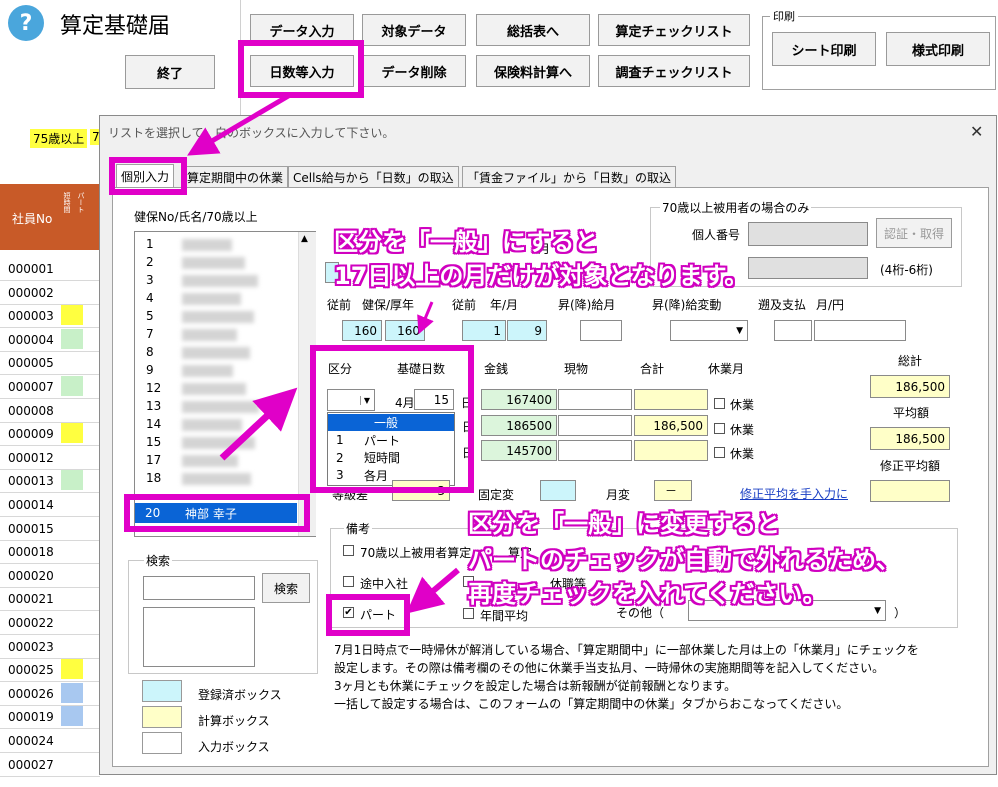  I want to click on money-jun: 145700, so click(519, 450).